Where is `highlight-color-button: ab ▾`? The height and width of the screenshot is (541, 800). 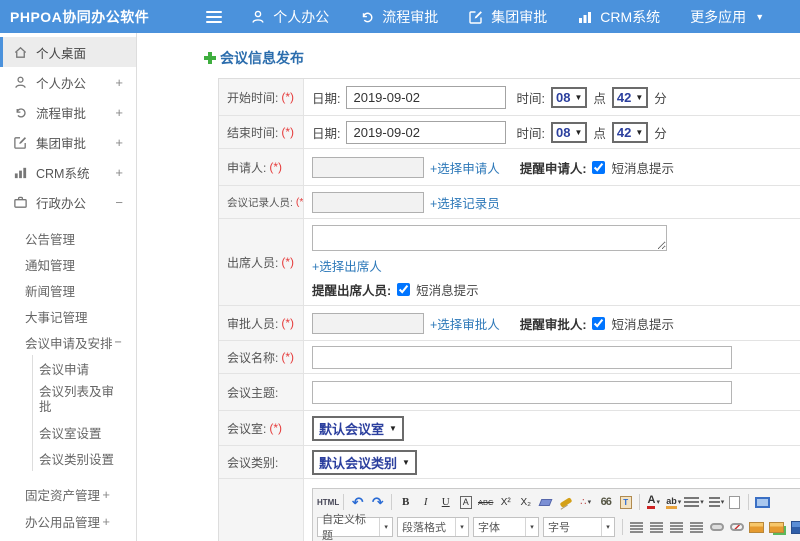 highlight-color-button: ab ▾ is located at coordinates (673, 502).